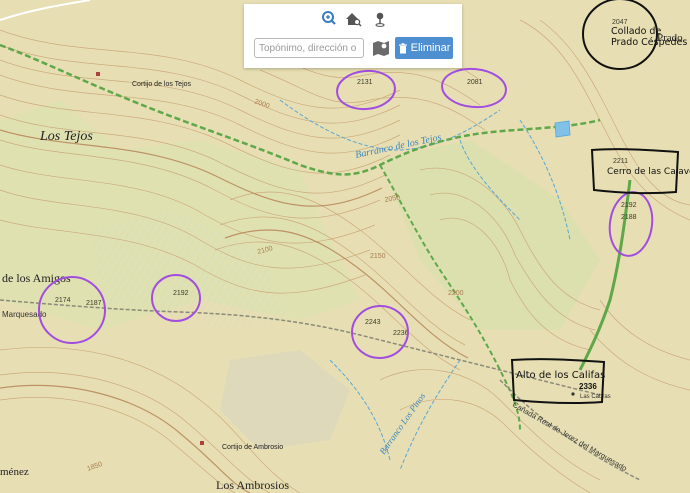 This screenshot has height=493, width=690. Describe the element at coordinates (401, 333) in the screenshot. I see `spot-height: 2236` at that location.